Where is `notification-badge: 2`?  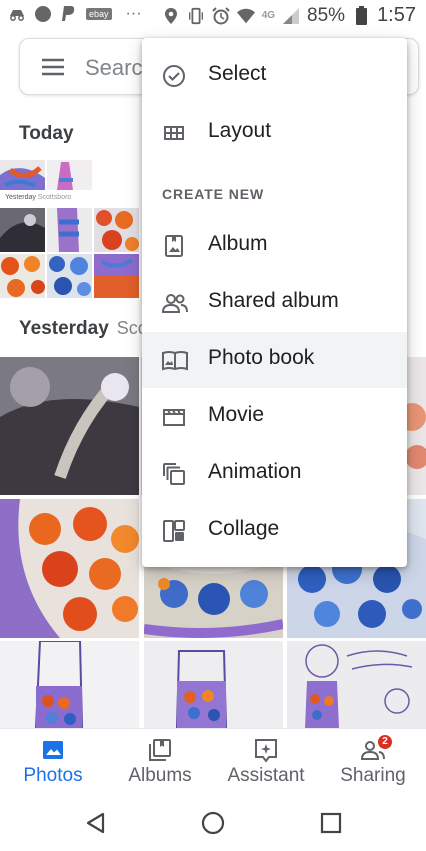 notification-badge: 2 is located at coordinates (385, 742).